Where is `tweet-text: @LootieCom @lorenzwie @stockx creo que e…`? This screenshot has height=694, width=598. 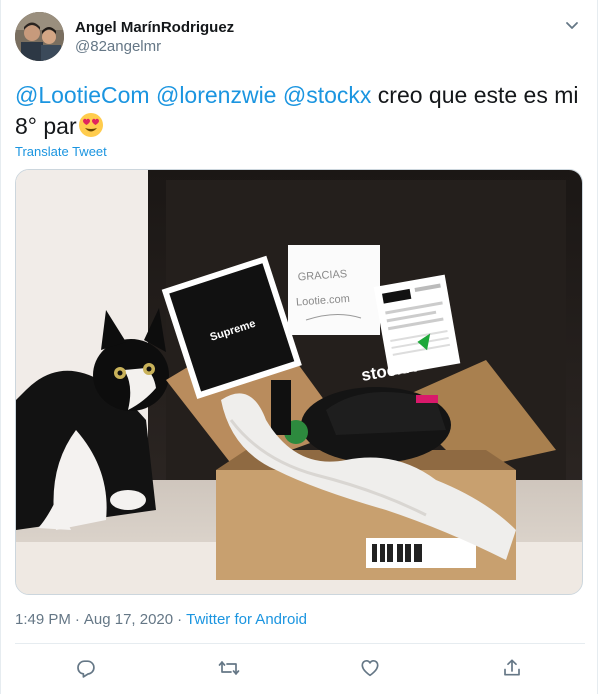
tweet-text: @LootieCom @lorenzwie @stockx creo que e… is located at coordinates (300, 111).